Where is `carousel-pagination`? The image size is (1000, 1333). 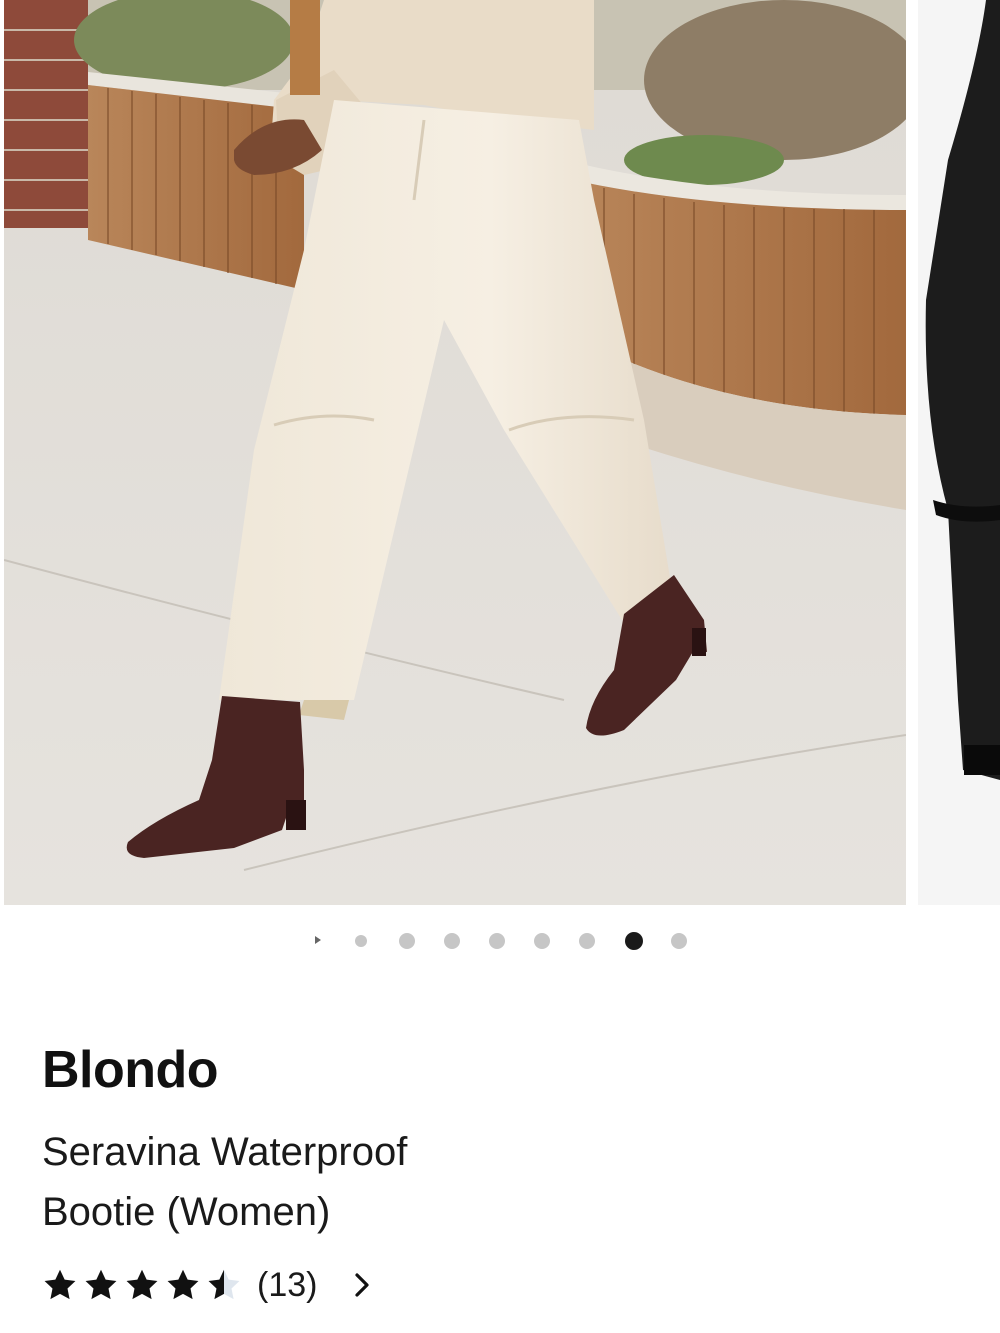
carousel-pagination is located at coordinates (500, 941).